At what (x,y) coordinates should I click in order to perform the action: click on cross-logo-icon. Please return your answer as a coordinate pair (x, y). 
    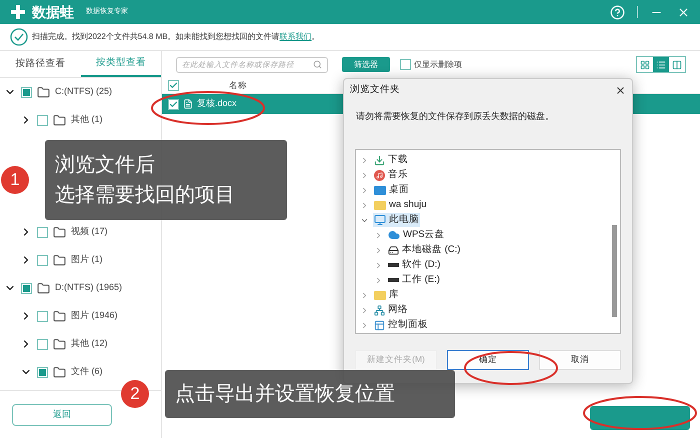
    Looking at the image, I should click on (18, 12).